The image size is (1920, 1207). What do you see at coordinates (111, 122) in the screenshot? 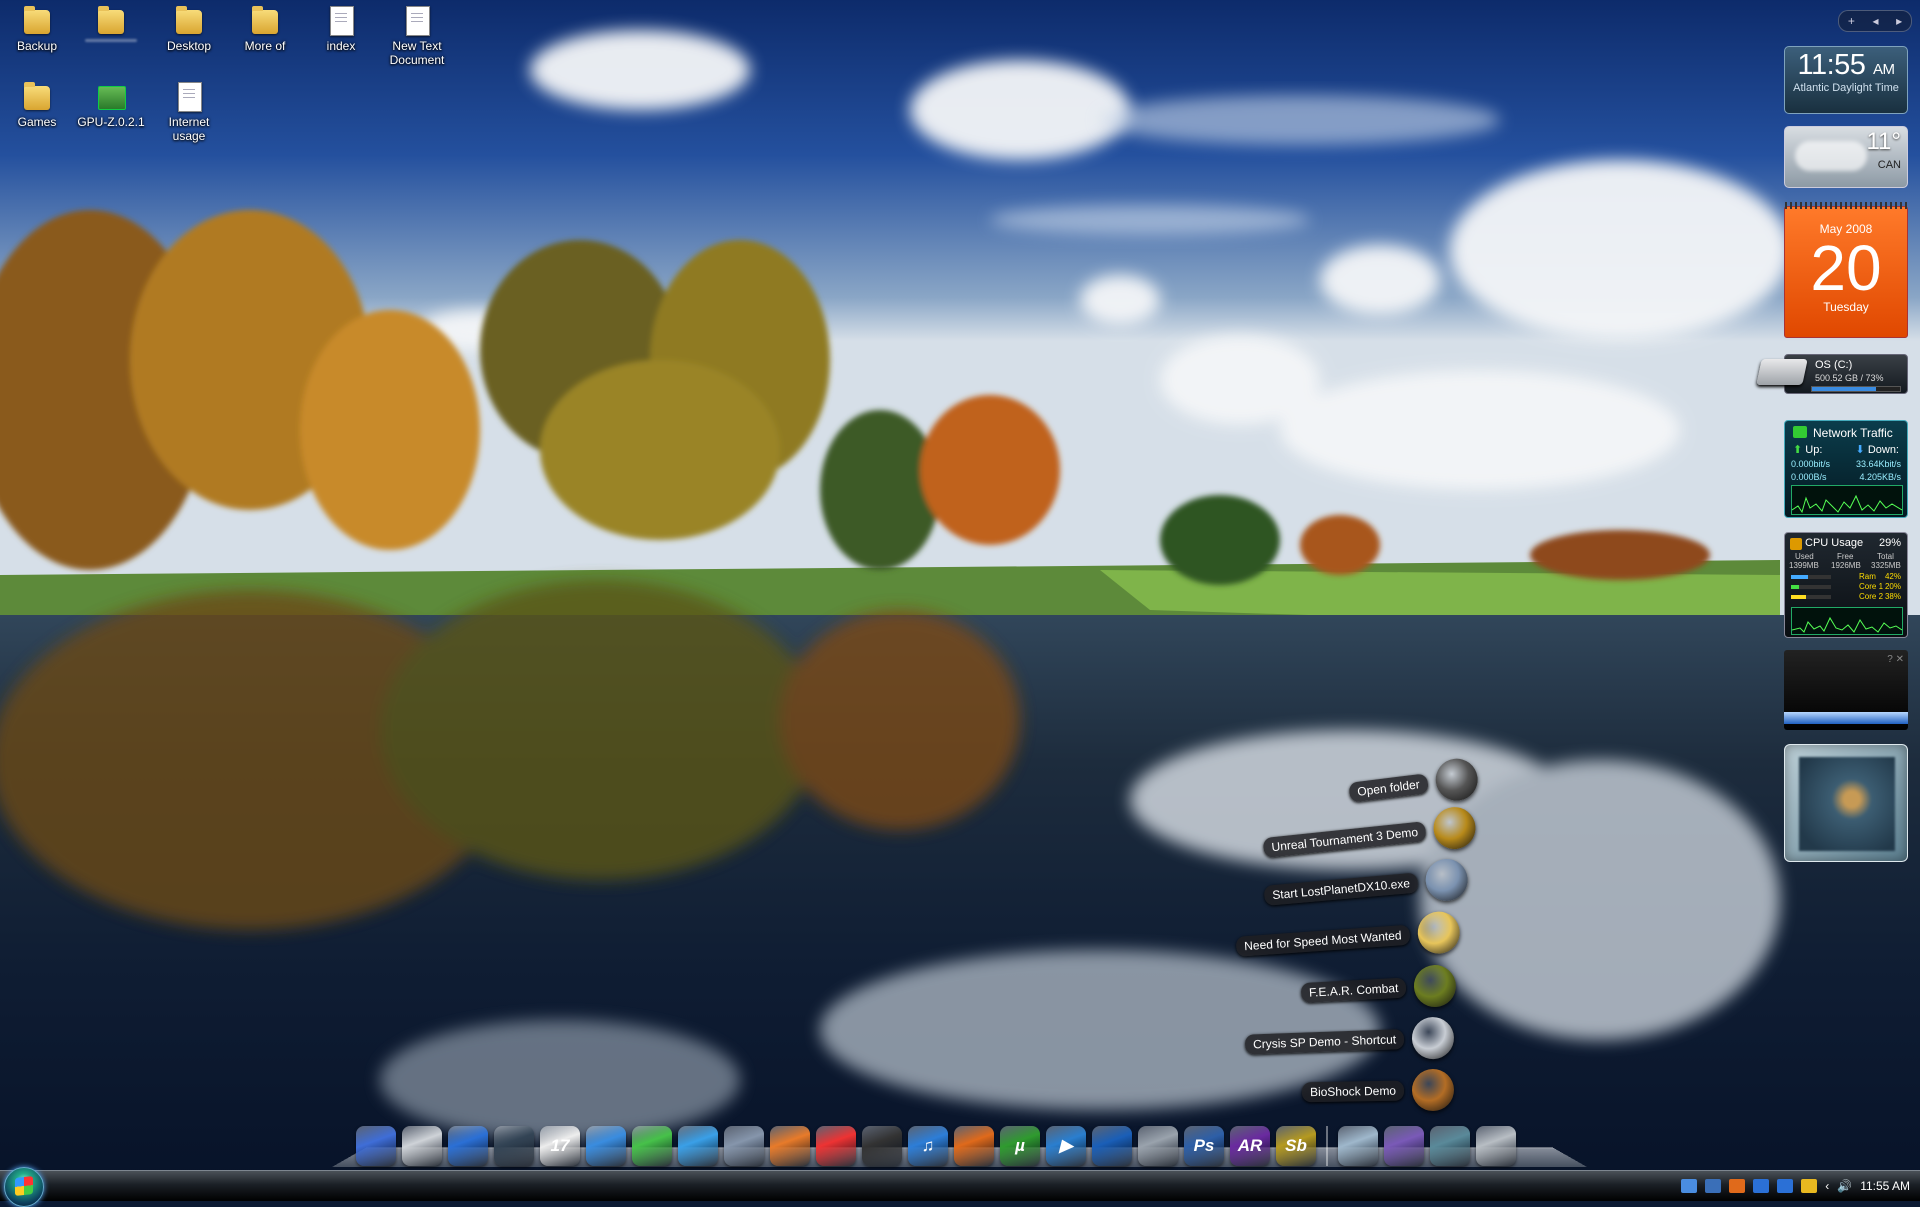
I see `desktop-icon-label: GPU-Z.0.2.1` at bounding box center [111, 122].